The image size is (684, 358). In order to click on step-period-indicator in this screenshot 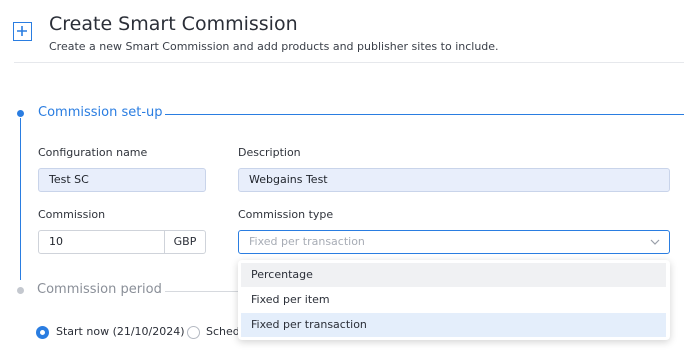, I will do `click(20, 290)`.